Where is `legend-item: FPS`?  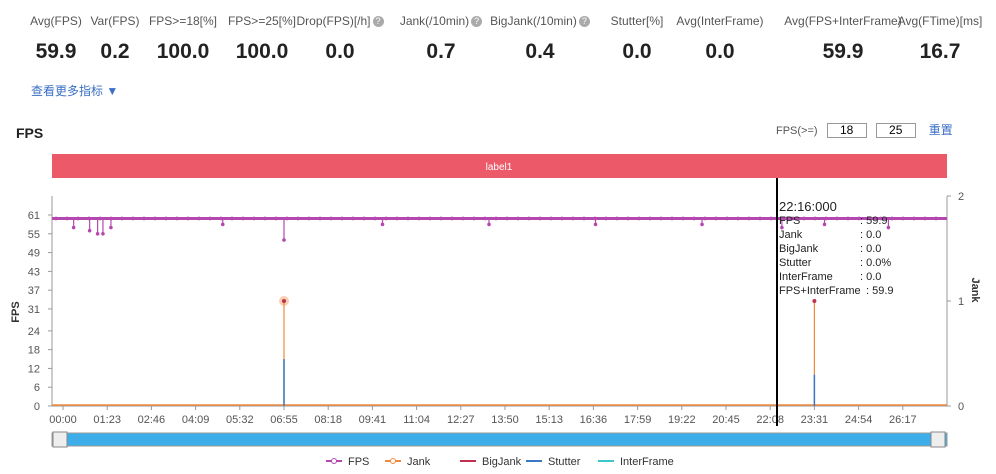
legend-item: FPS is located at coordinates (358, 462).